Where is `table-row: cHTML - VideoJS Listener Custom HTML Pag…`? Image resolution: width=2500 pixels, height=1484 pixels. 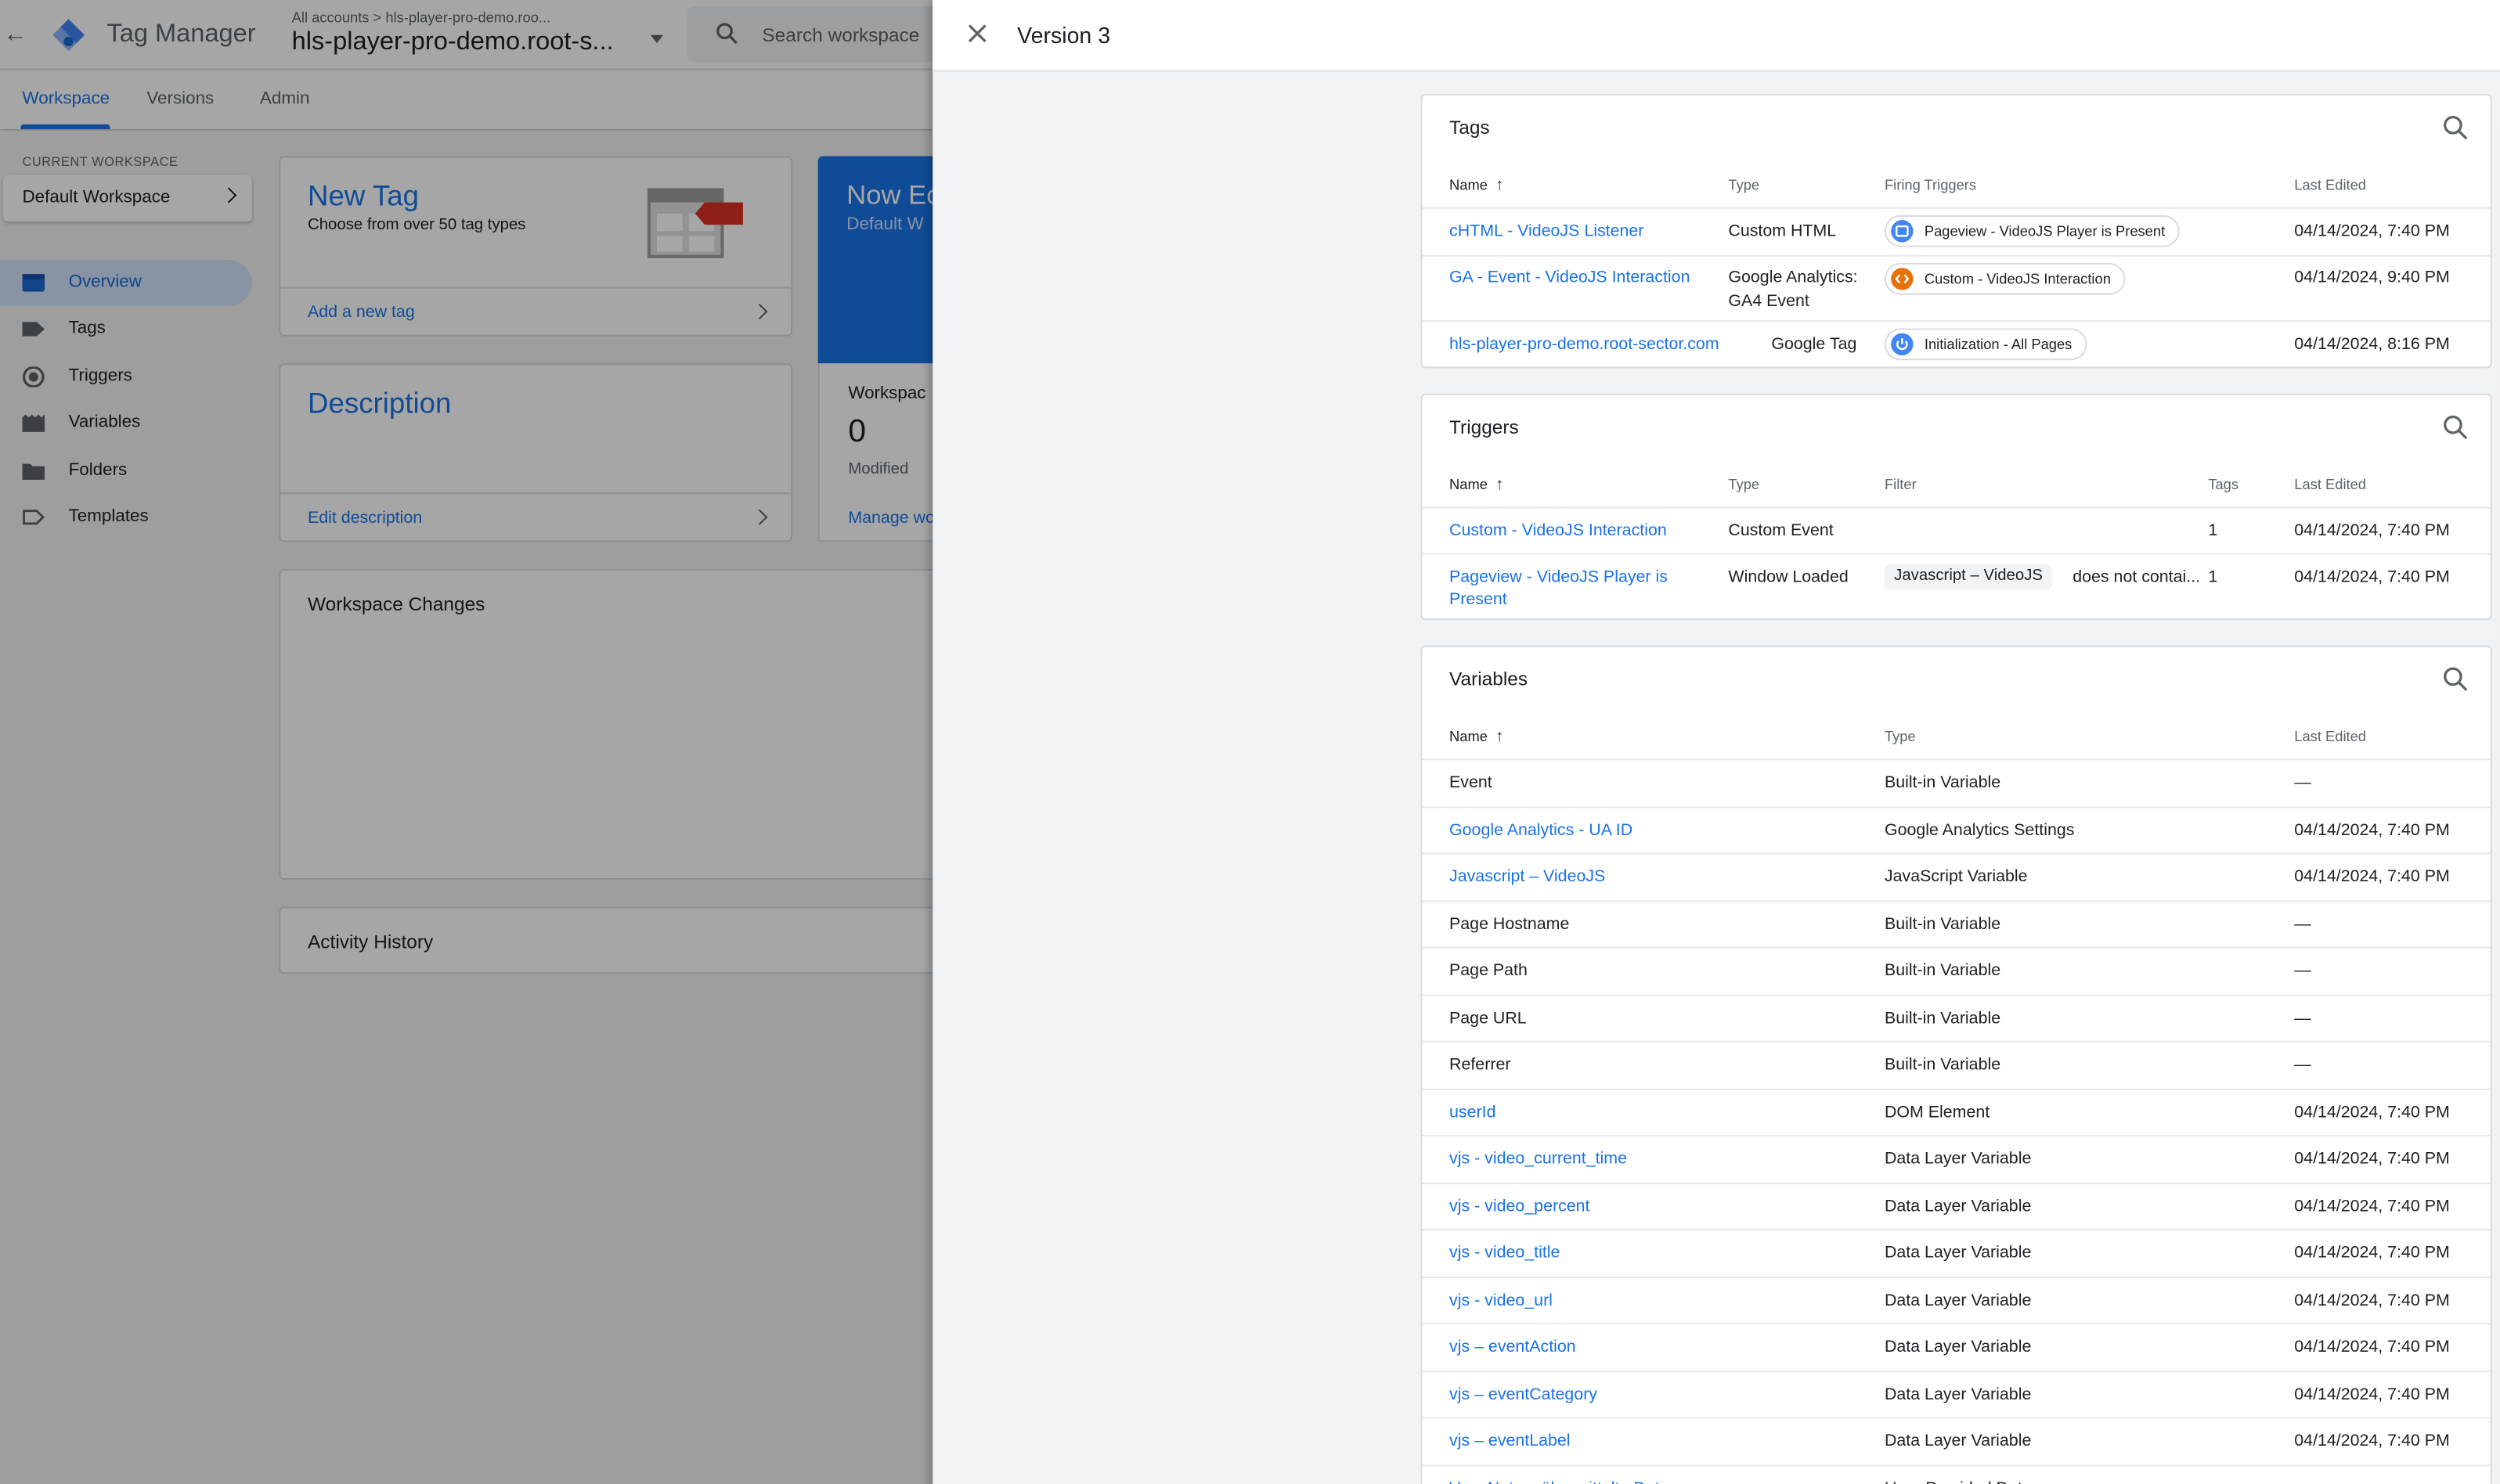 table-row: cHTML - VideoJS Listener Custom HTML Pag… is located at coordinates (1956, 231).